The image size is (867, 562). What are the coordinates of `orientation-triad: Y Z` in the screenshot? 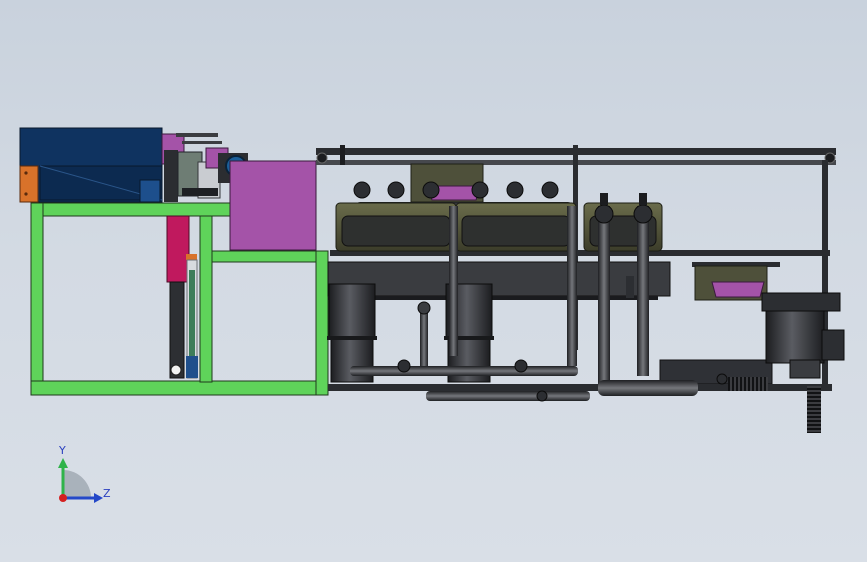 It's located at (84, 473).